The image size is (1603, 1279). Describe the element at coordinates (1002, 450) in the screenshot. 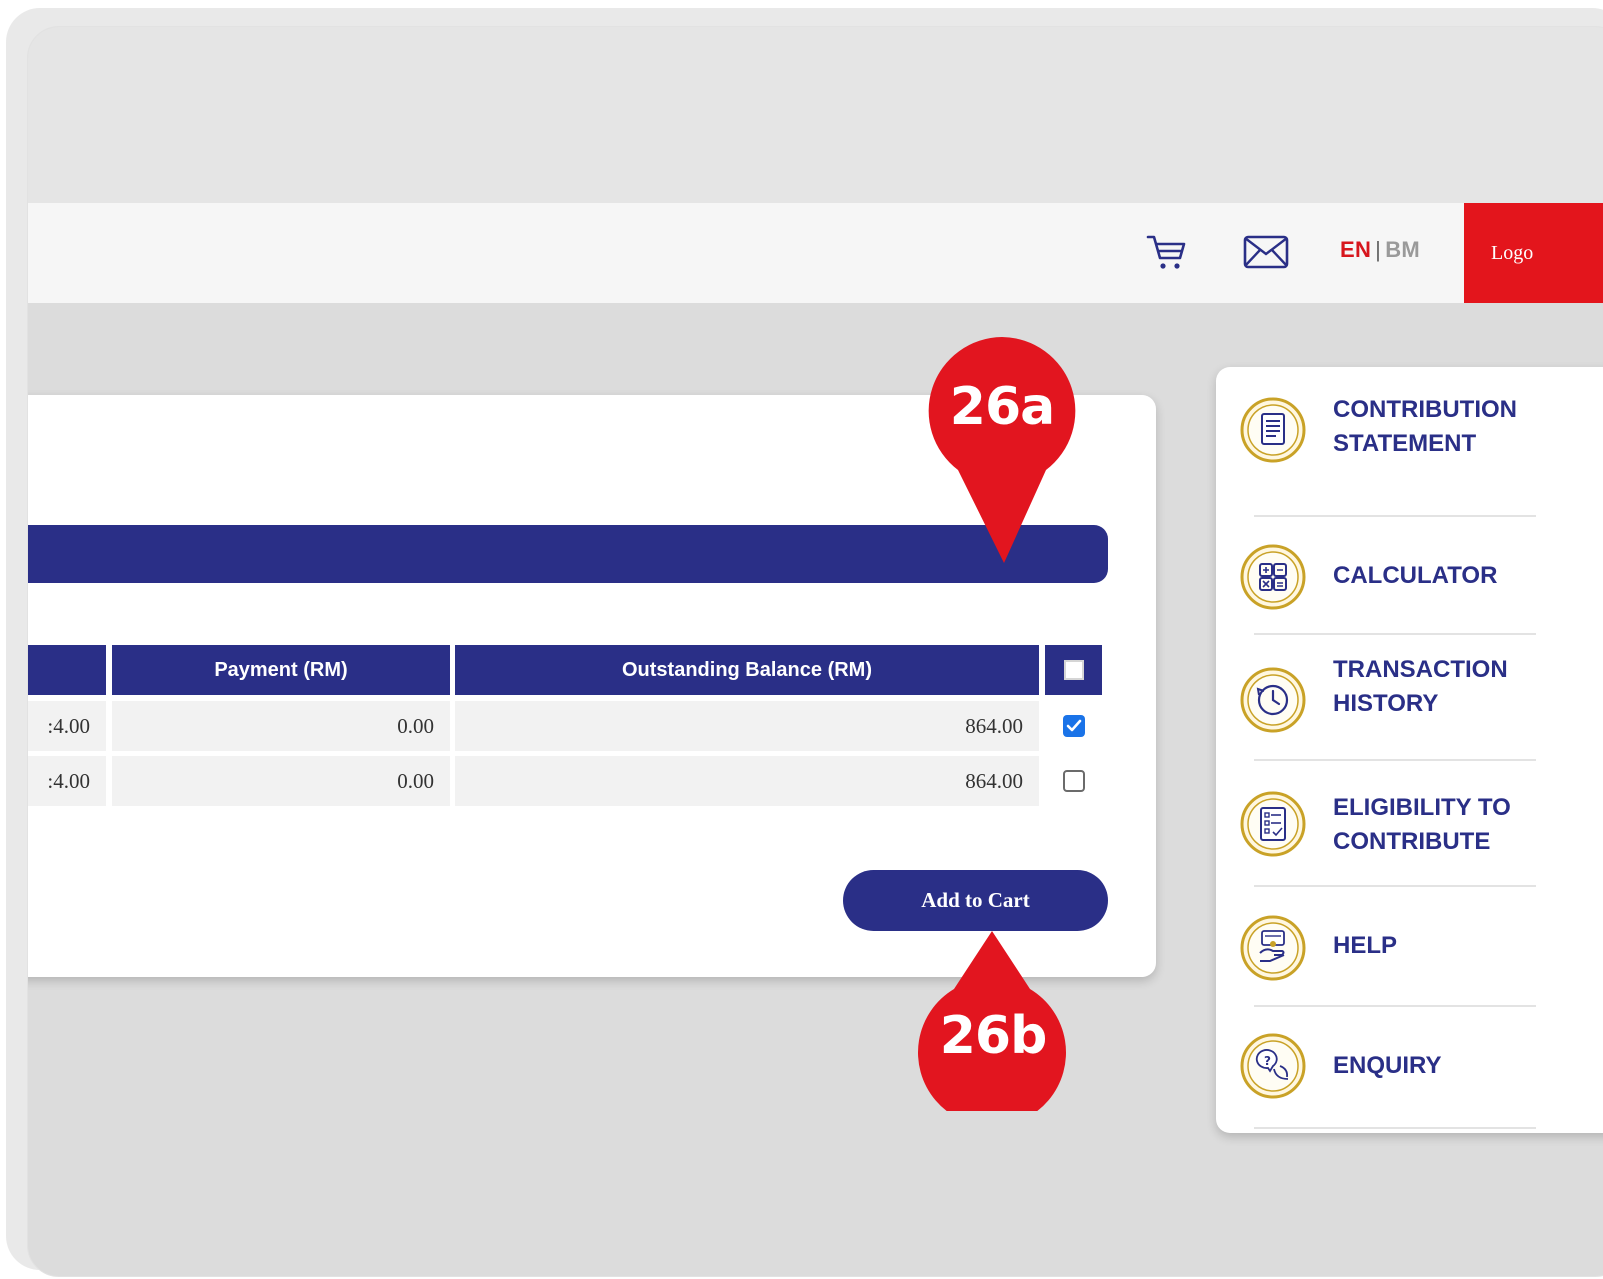

I see `annotation-pin-26a: 26a` at that location.